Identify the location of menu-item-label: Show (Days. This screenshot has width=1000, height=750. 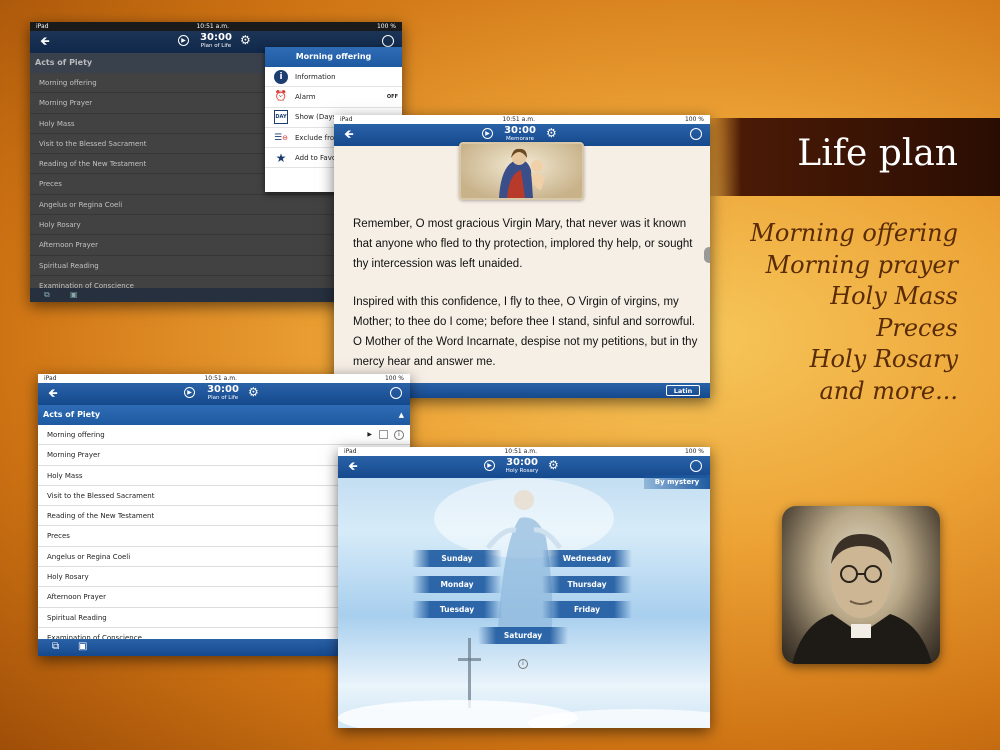
(316, 117).